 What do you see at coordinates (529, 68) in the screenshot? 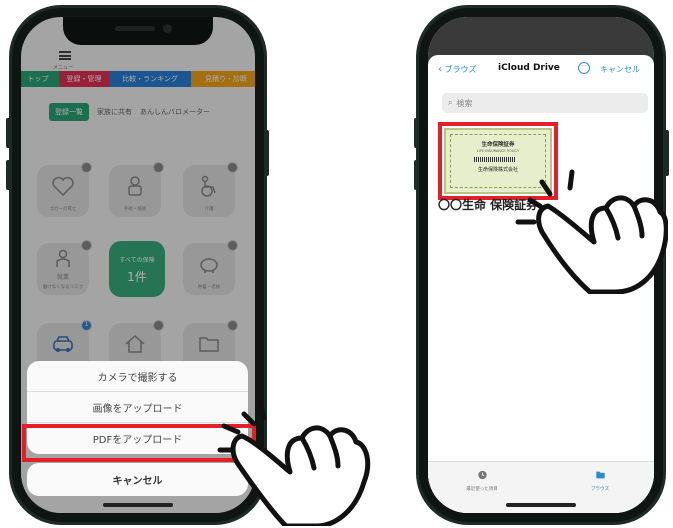
I see `page-title: iCloud Drive` at bounding box center [529, 68].